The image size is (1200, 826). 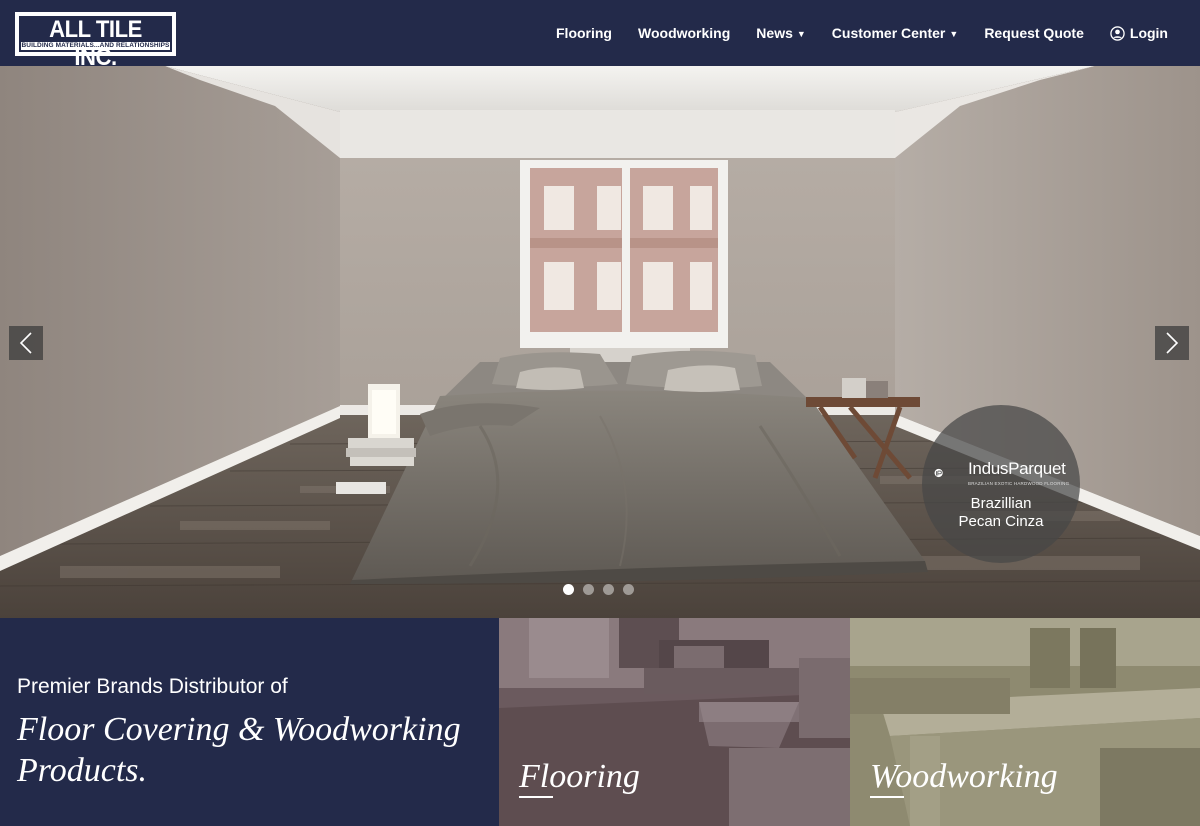 I want to click on nav-request-quote: Request Quote, so click(x=1034, y=33).